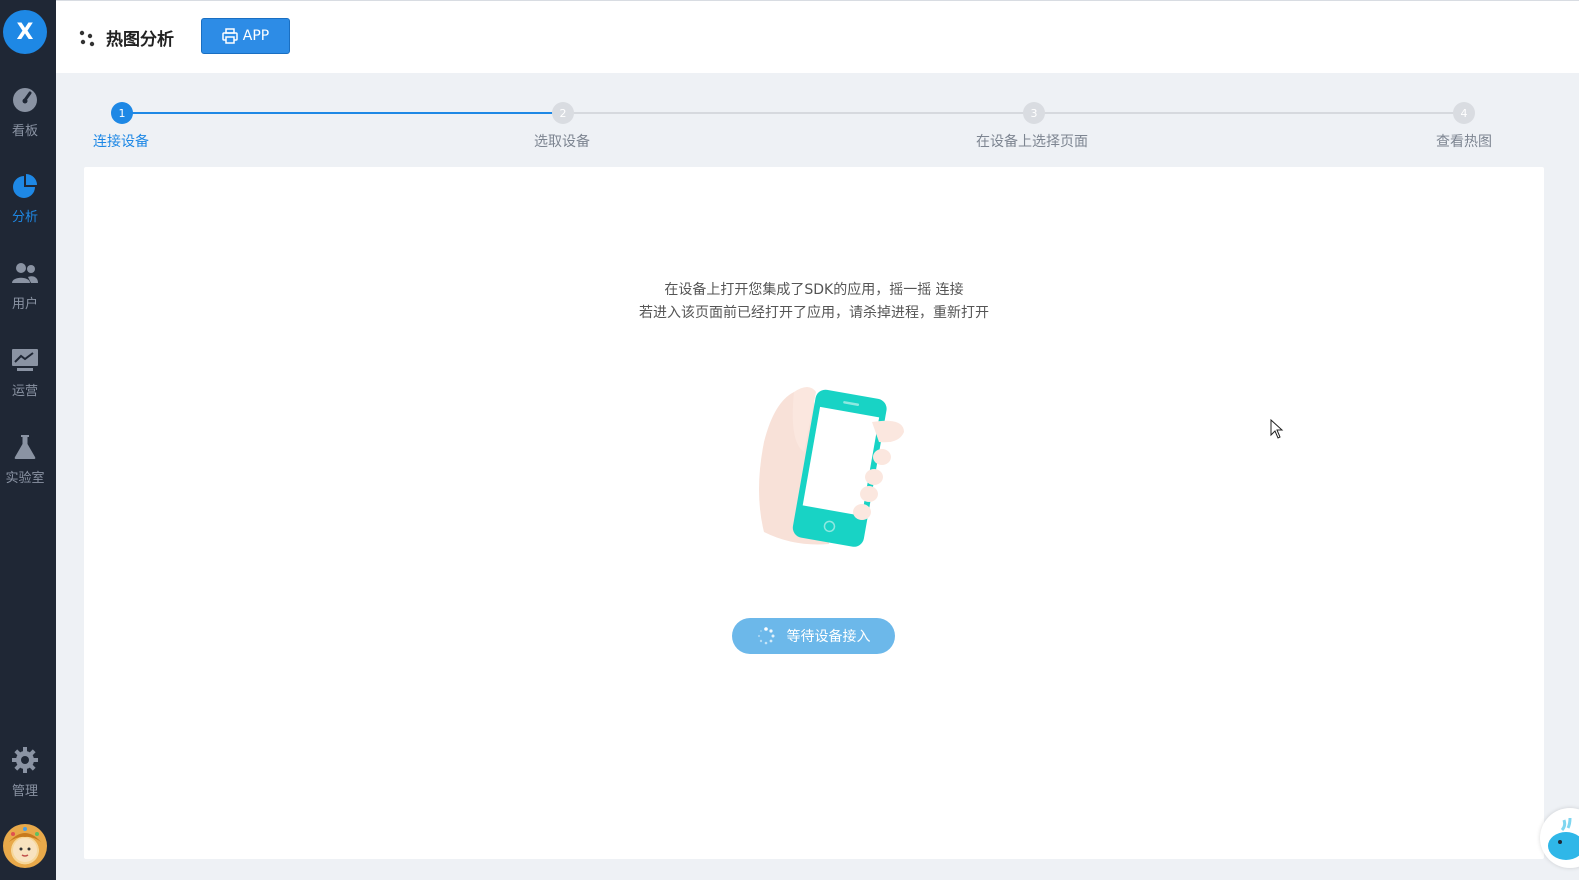 Image resolution: width=1579 pixels, height=880 pixels. I want to click on sidebar-item-label: 管理, so click(24, 791).